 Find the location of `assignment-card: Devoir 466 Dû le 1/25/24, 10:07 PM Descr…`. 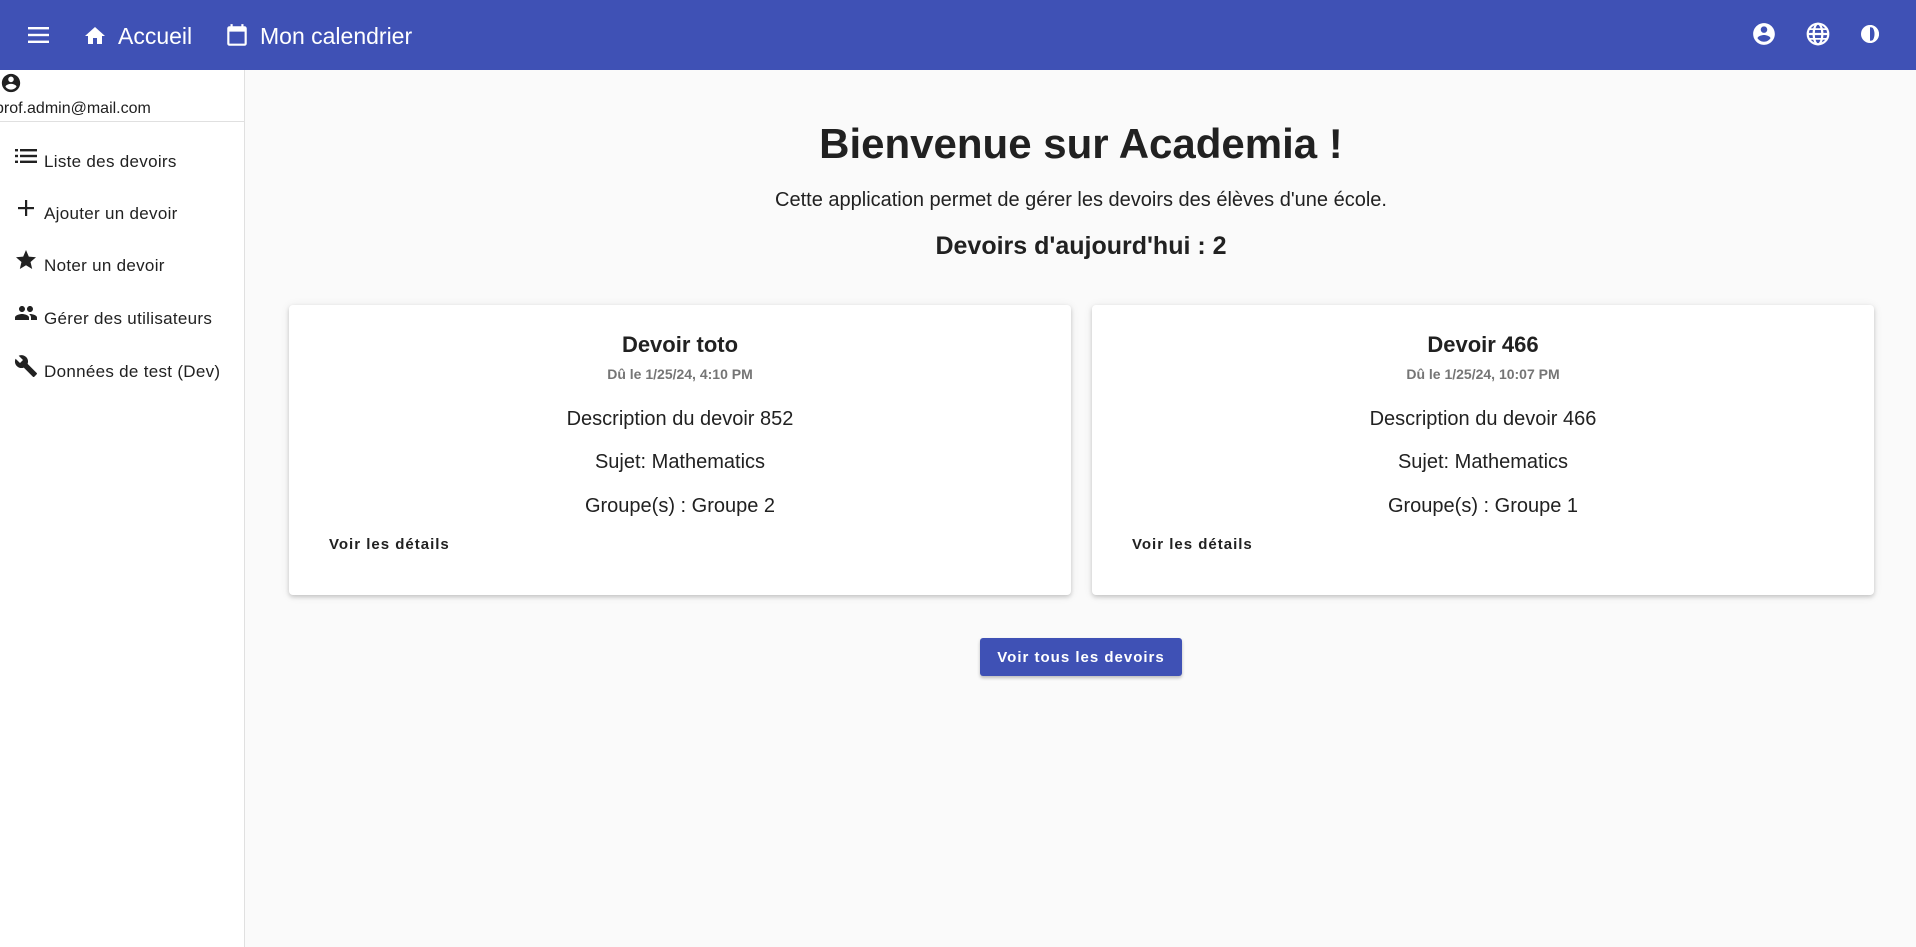

assignment-card: Devoir 466 Dû le 1/25/24, 10:07 PM Descr… is located at coordinates (1483, 450).